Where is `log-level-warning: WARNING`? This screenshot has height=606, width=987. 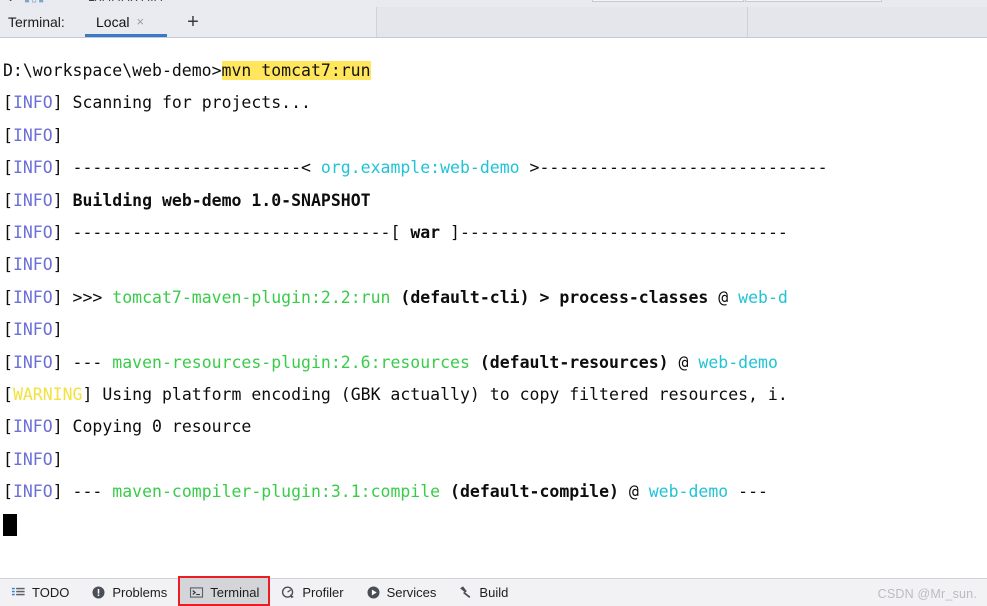 log-level-warning: WARNING is located at coordinates (47, 394).